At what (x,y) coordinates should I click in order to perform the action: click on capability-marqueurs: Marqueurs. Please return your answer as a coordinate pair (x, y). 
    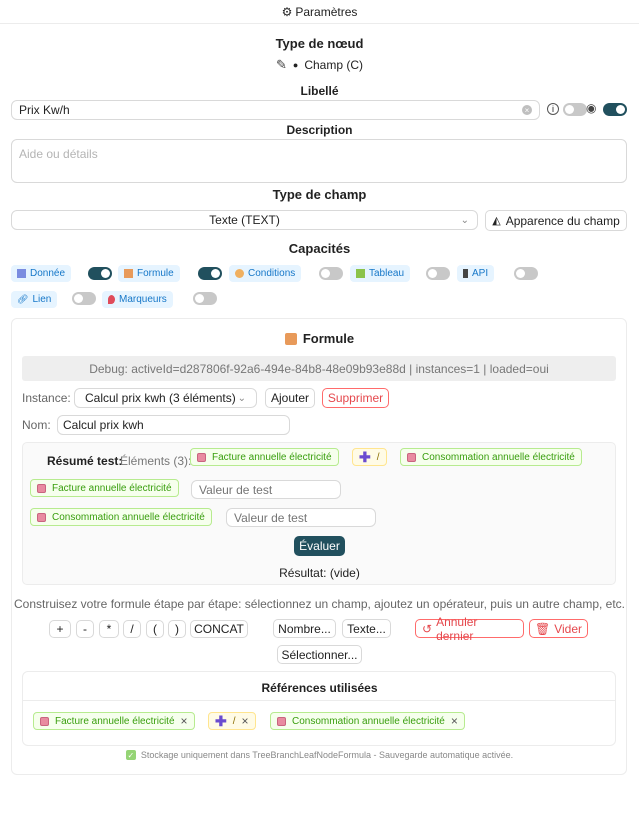
    Looking at the image, I should click on (137, 299).